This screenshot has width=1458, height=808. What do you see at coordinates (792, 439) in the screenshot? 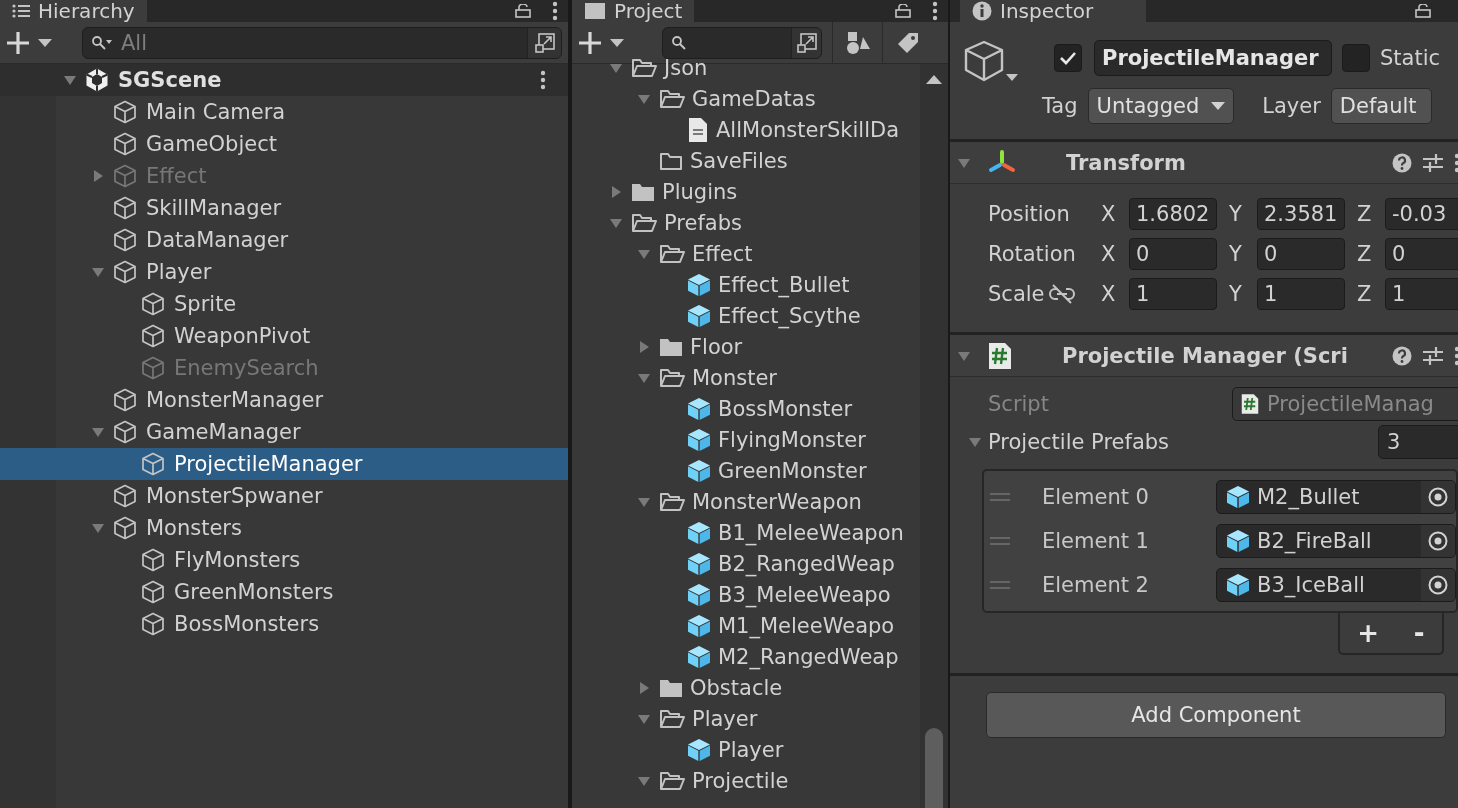
I see `asset-item: FlyingMonster` at bounding box center [792, 439].